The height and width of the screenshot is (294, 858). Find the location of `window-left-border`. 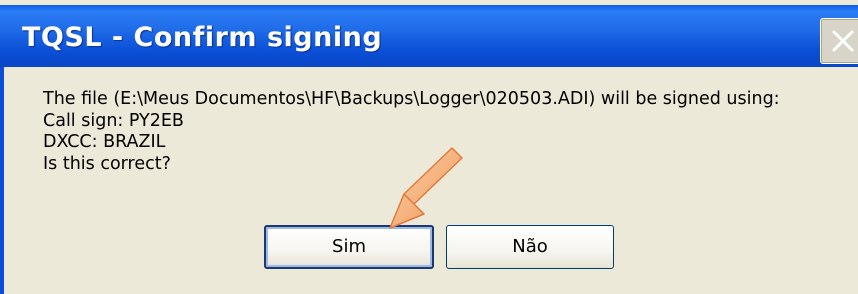

window-left-border is located at coordinates (2, 180).